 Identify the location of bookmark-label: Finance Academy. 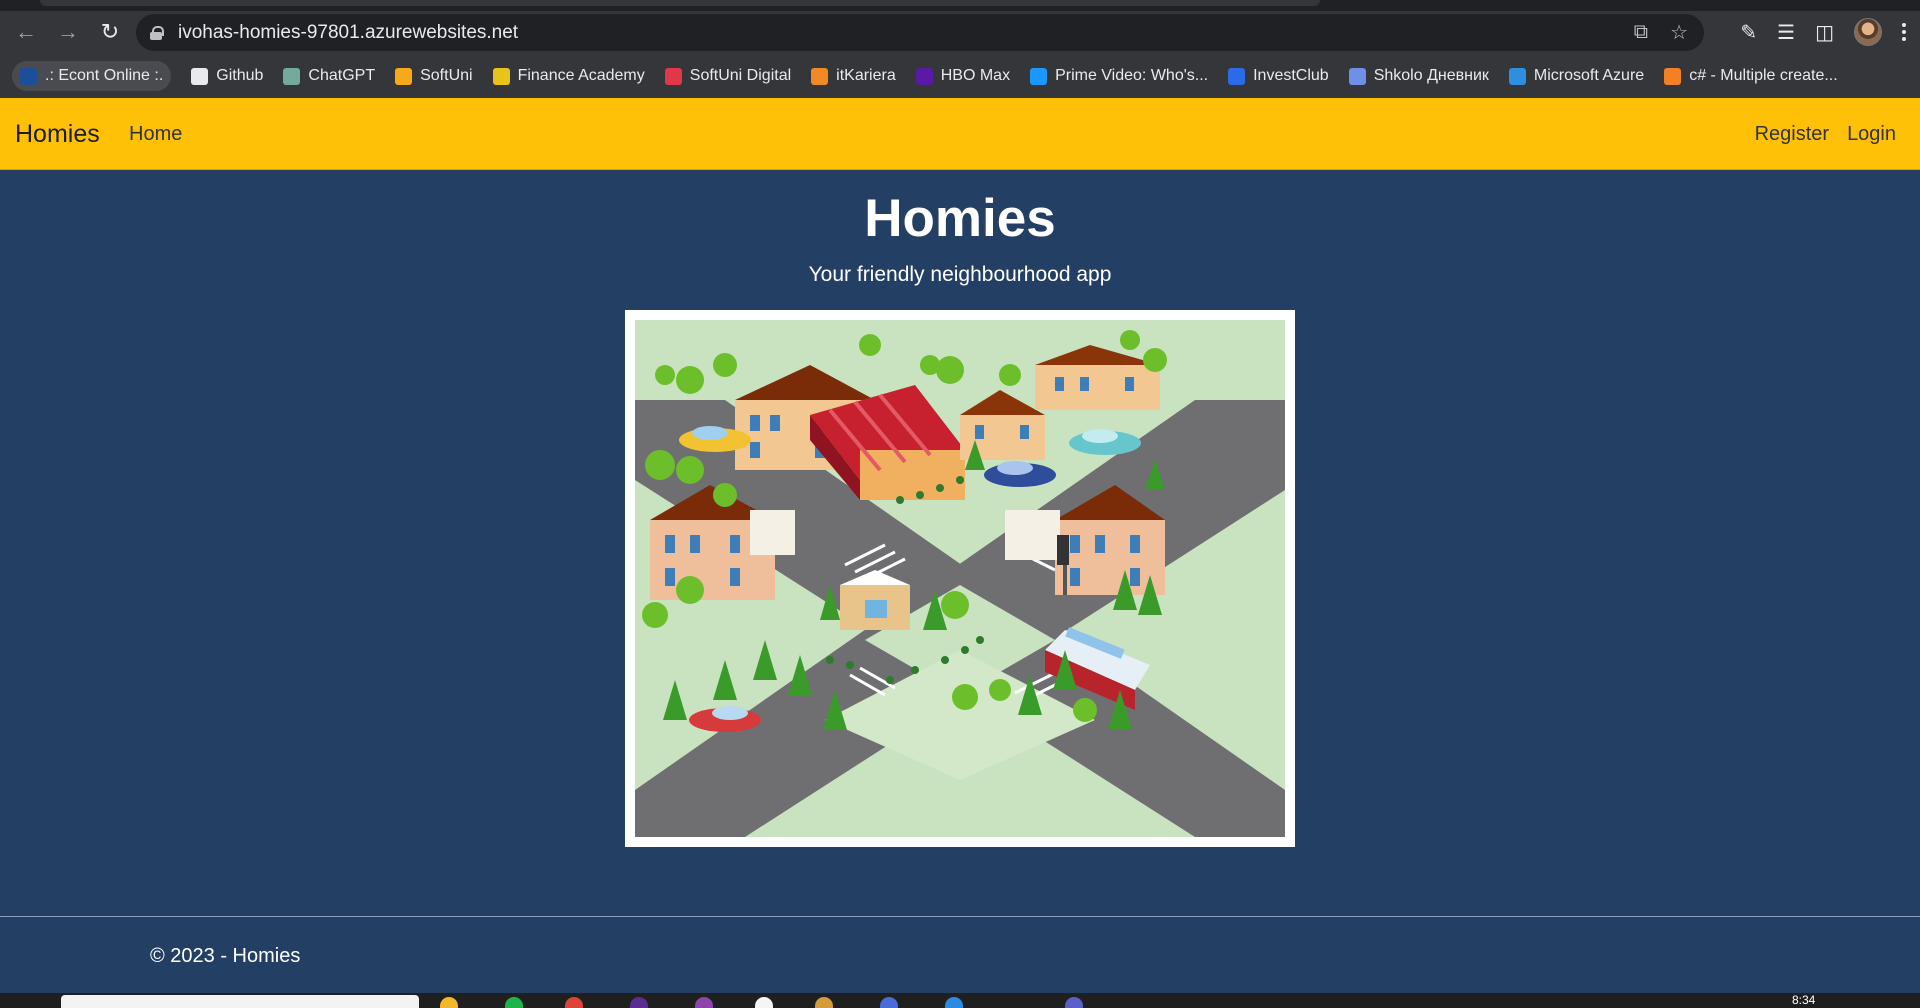
(581, 75).